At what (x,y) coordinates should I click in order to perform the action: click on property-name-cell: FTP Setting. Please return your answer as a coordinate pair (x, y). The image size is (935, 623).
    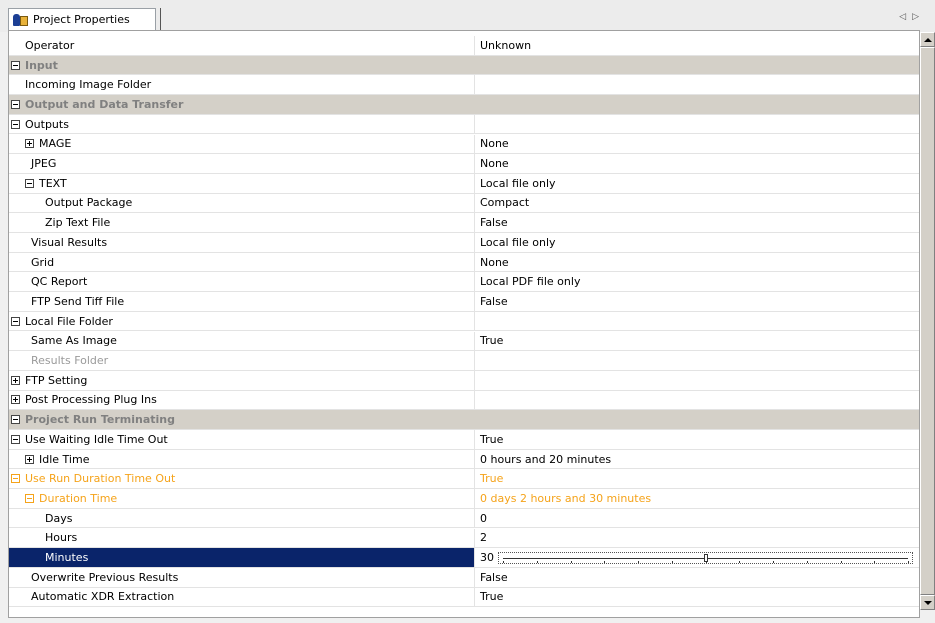
    Looking at the image, I should click on (242, 380).